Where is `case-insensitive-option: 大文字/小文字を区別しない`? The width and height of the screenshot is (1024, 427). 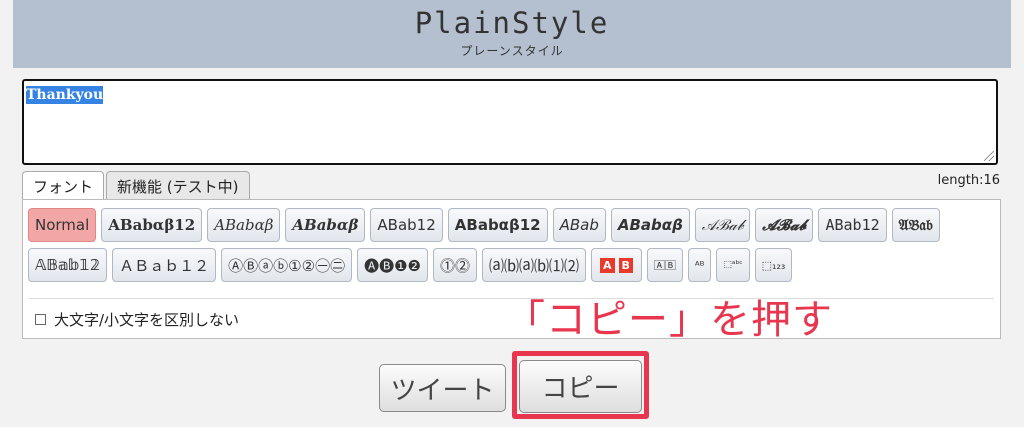
case-insensitive-option: 大文字/小文字を区別しない is located at coordinates (137, 319).